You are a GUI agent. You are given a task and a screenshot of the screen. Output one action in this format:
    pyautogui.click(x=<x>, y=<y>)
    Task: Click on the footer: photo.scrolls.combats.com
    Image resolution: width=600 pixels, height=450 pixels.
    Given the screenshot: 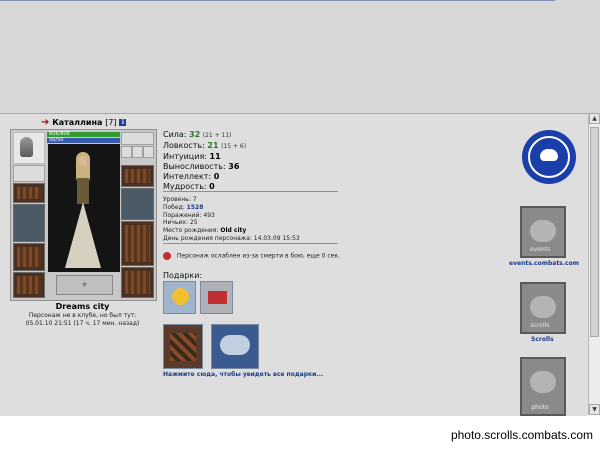 What is the action you would take?
    pyautogui.click(x=300, y=433)
    